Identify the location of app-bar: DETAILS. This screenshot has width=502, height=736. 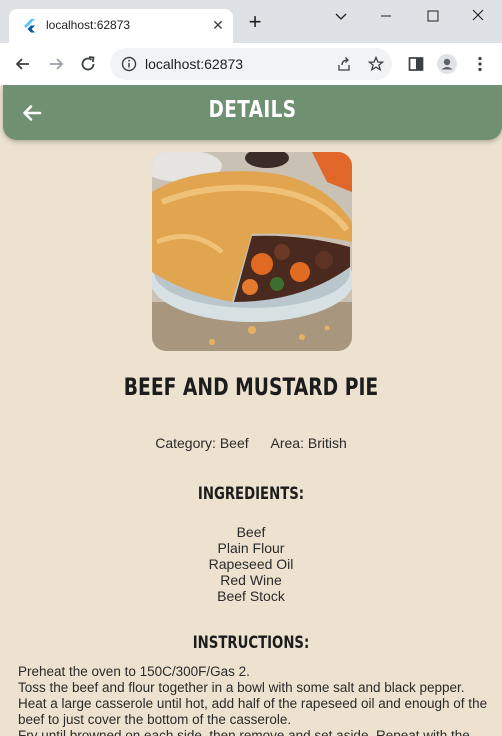
(252, 112).